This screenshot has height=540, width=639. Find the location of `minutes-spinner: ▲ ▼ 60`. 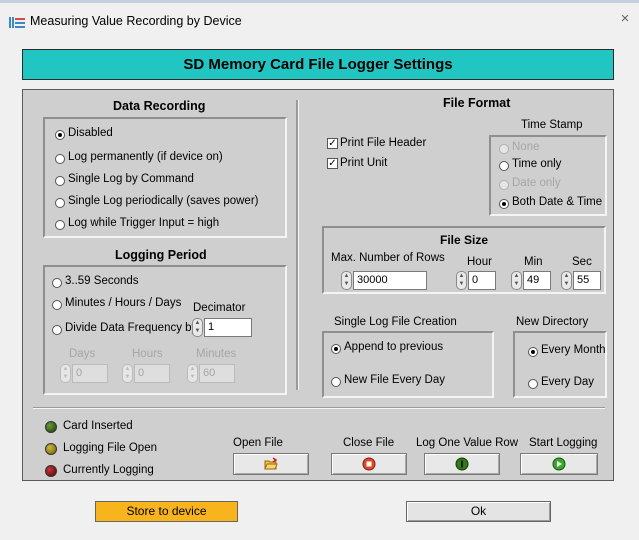

minutes-spinner: ▲ ▼ 60 is located at coordinates (211, 373).